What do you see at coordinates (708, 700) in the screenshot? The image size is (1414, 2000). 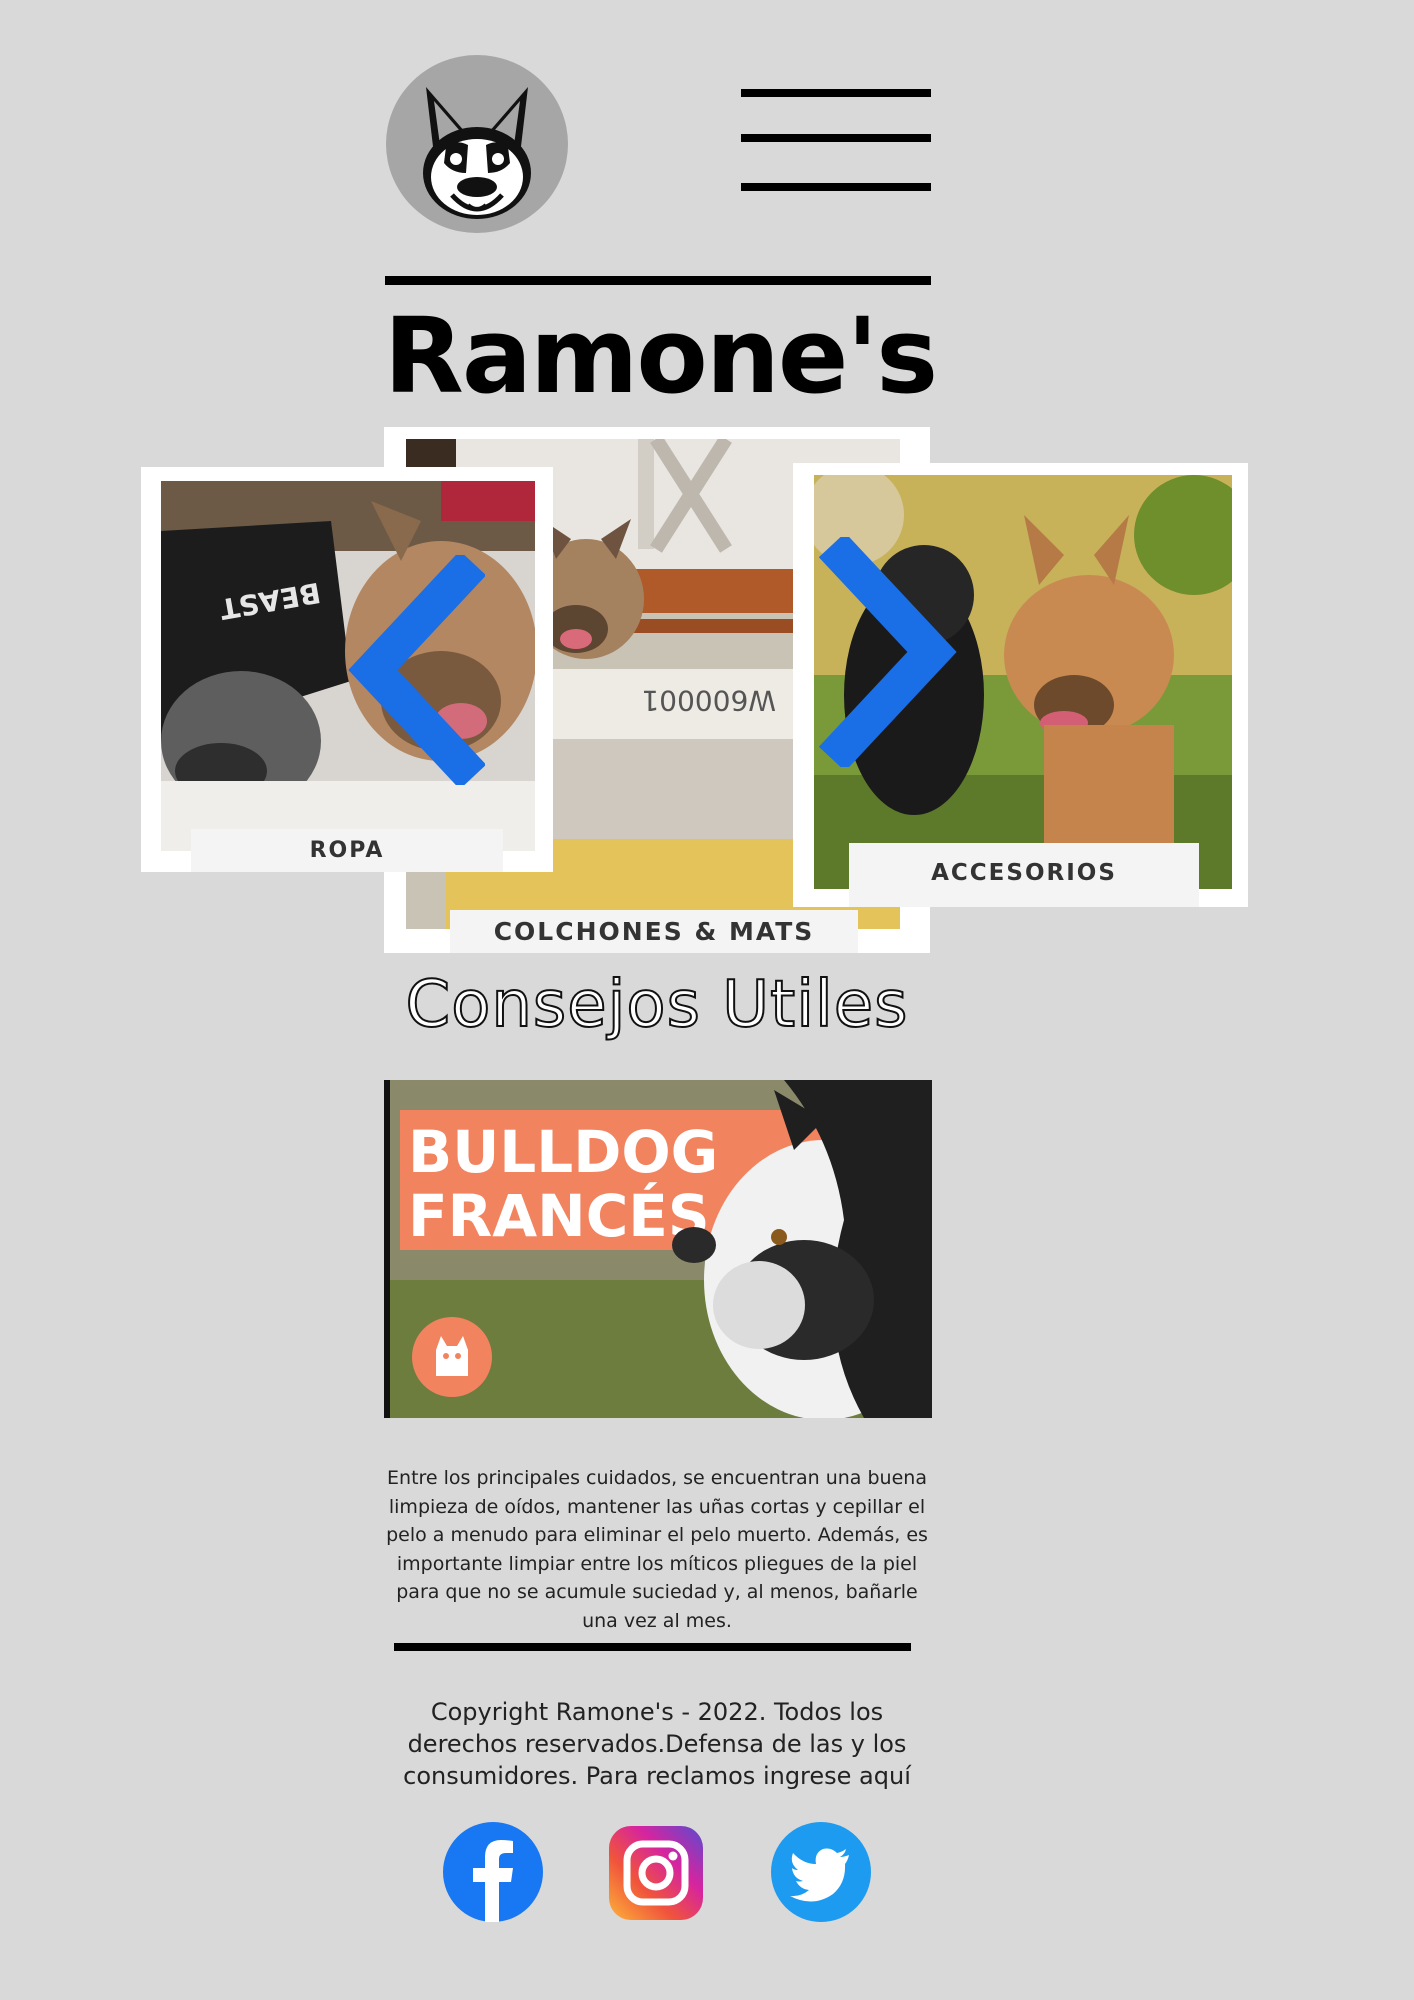 I see `sign-text: W600001` at bounding box center [708, 700].